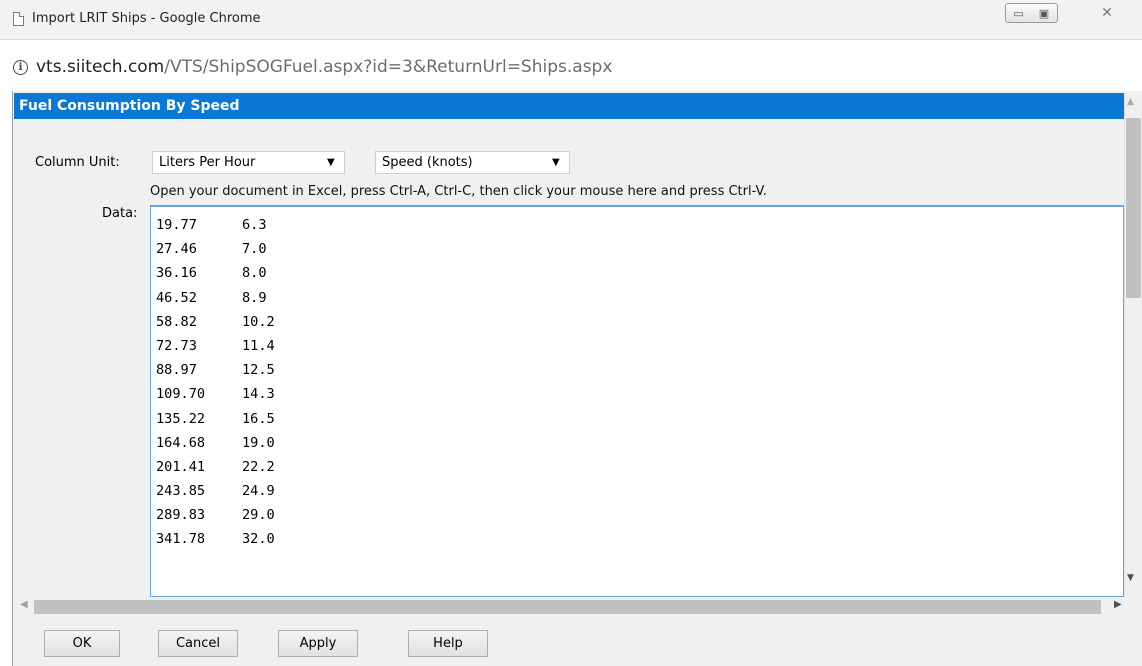 This screenshot has height=666, width=1142. Describe the element at coordinates (20, 67) in the screenshot. I see `info-icon: i` at that location.